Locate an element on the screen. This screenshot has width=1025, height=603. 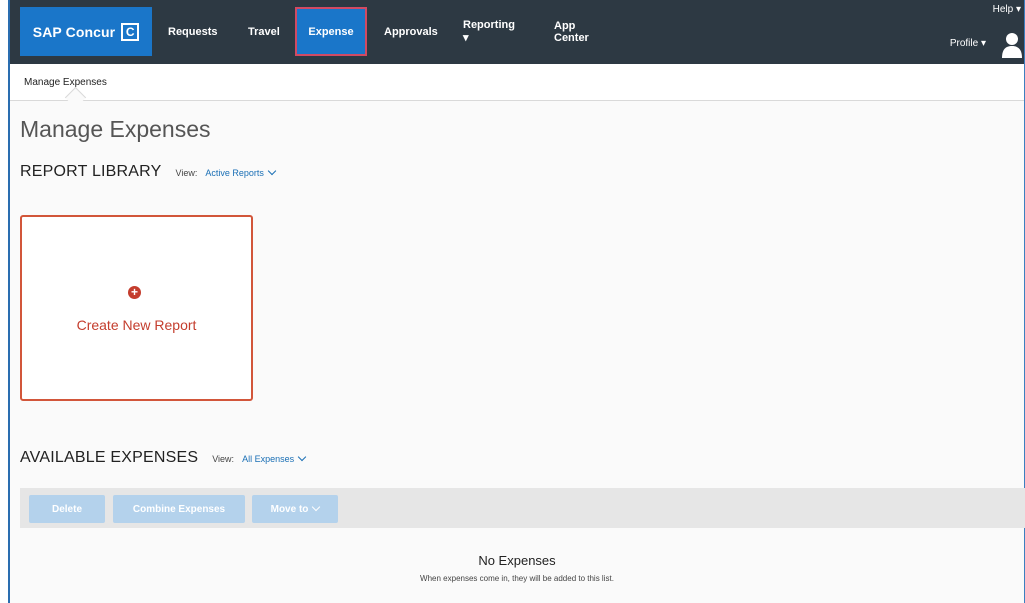
help-menu: Help ▾ is located at coordinates (1007, 9).